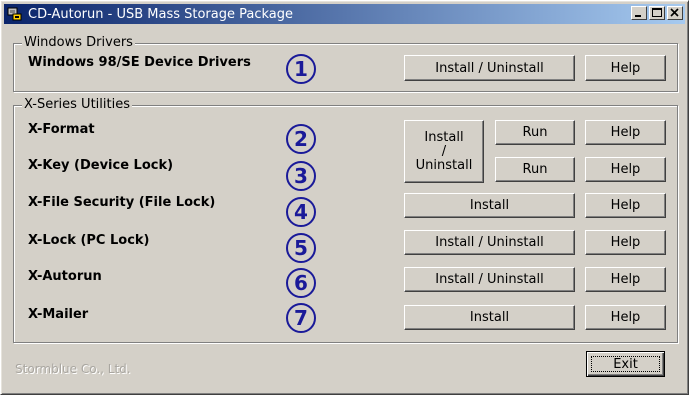  I want to click on maximize-icon, so click(657, 12).